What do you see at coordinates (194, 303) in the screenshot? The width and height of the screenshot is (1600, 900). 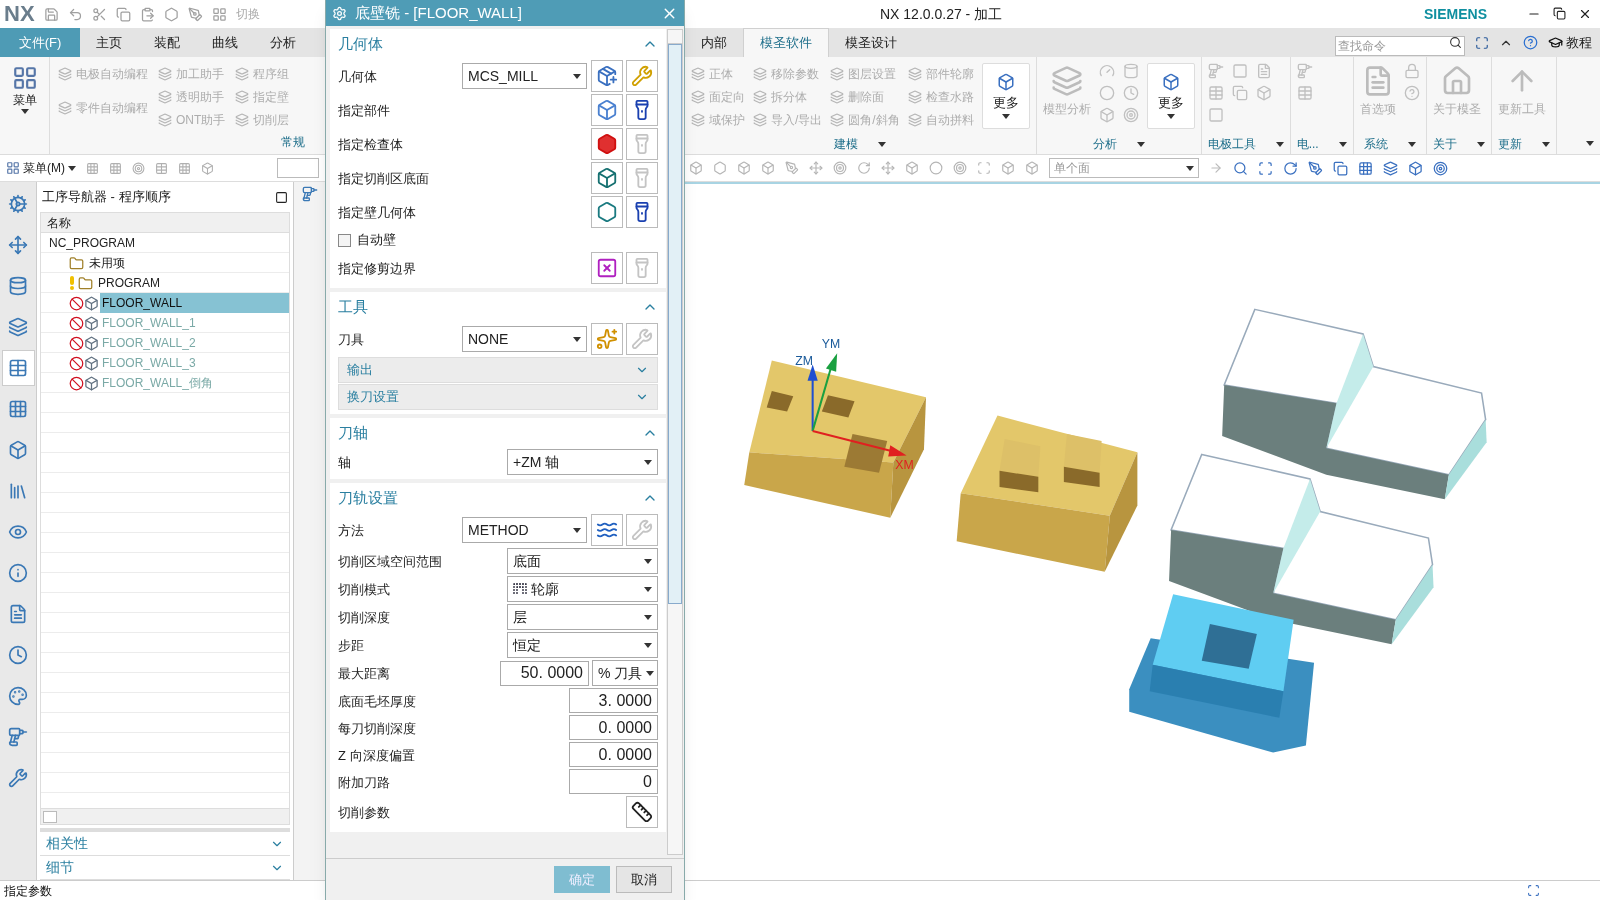 I see `tree-item: FLOOR_WALL` at bounding box center [194, 303].